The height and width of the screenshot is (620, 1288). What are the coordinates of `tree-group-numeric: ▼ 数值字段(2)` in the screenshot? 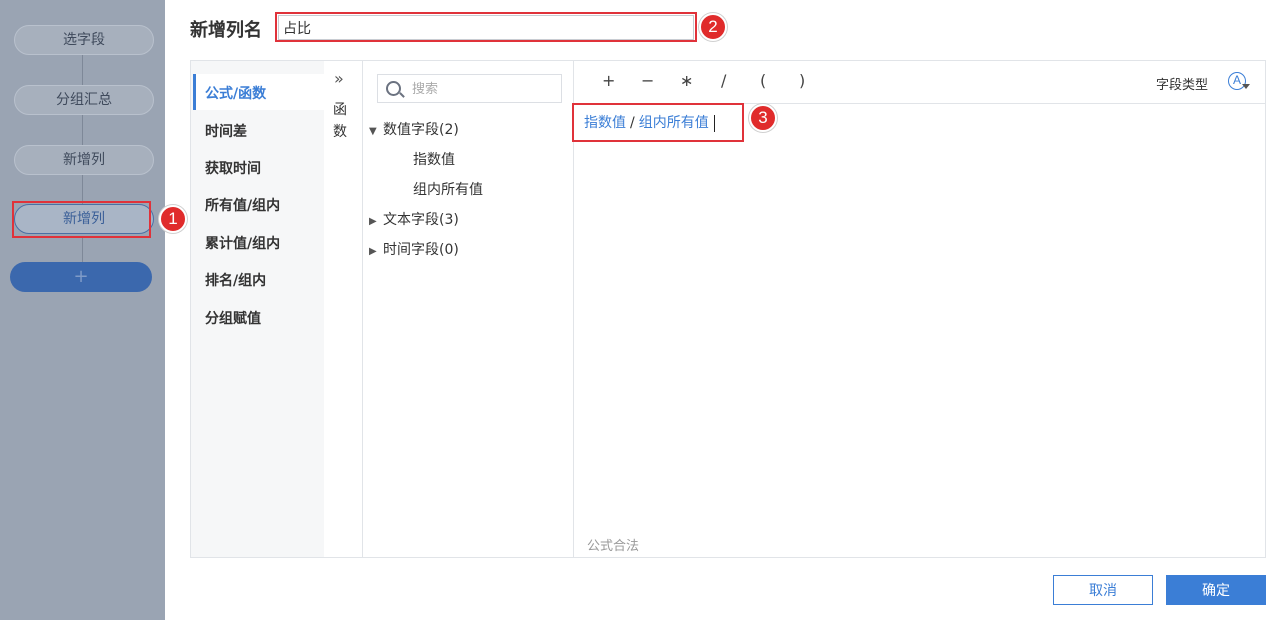 It's located at (414, 129).